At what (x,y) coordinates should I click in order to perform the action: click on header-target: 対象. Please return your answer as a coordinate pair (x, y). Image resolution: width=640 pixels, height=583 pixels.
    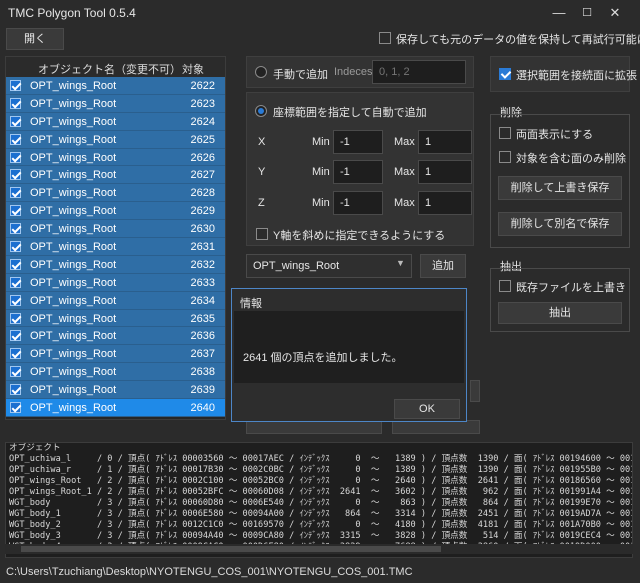
    Looking at the image, I should click on (193, 70).